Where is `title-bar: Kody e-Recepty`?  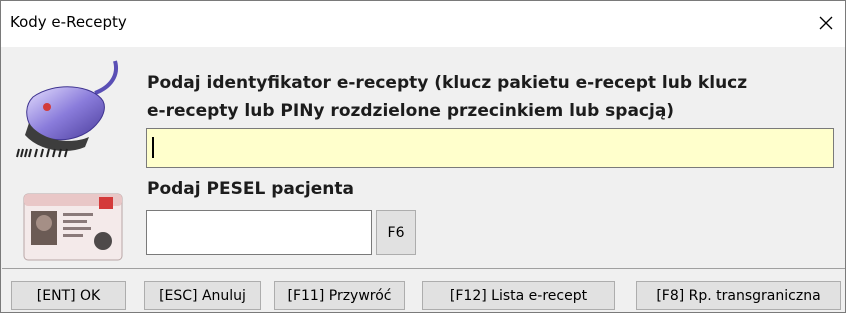 title-bar: Kody e-Recepty is located at coordinates (423, 24).